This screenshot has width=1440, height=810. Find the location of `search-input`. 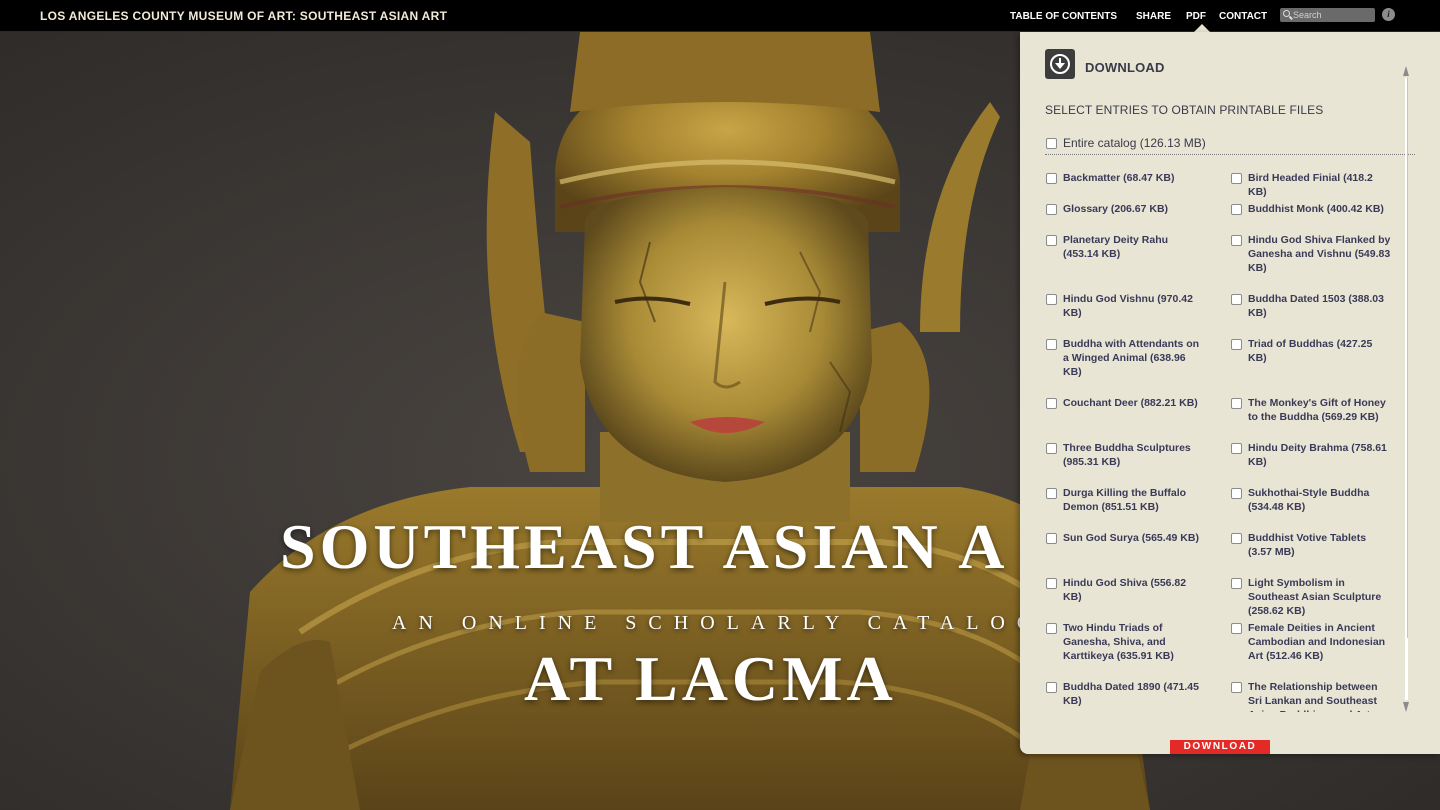

search-input is located at coordinates (1333, 15).